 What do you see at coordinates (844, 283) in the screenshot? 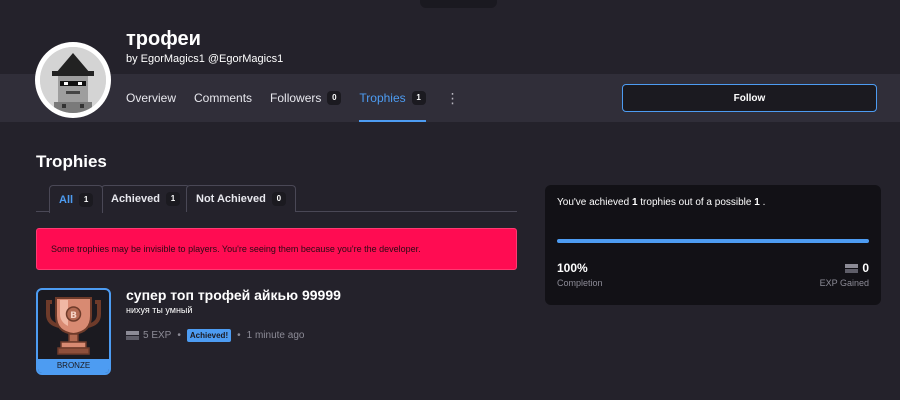
I see `exp-gained-label: EXP Gained` at bounding box center [844, 283].